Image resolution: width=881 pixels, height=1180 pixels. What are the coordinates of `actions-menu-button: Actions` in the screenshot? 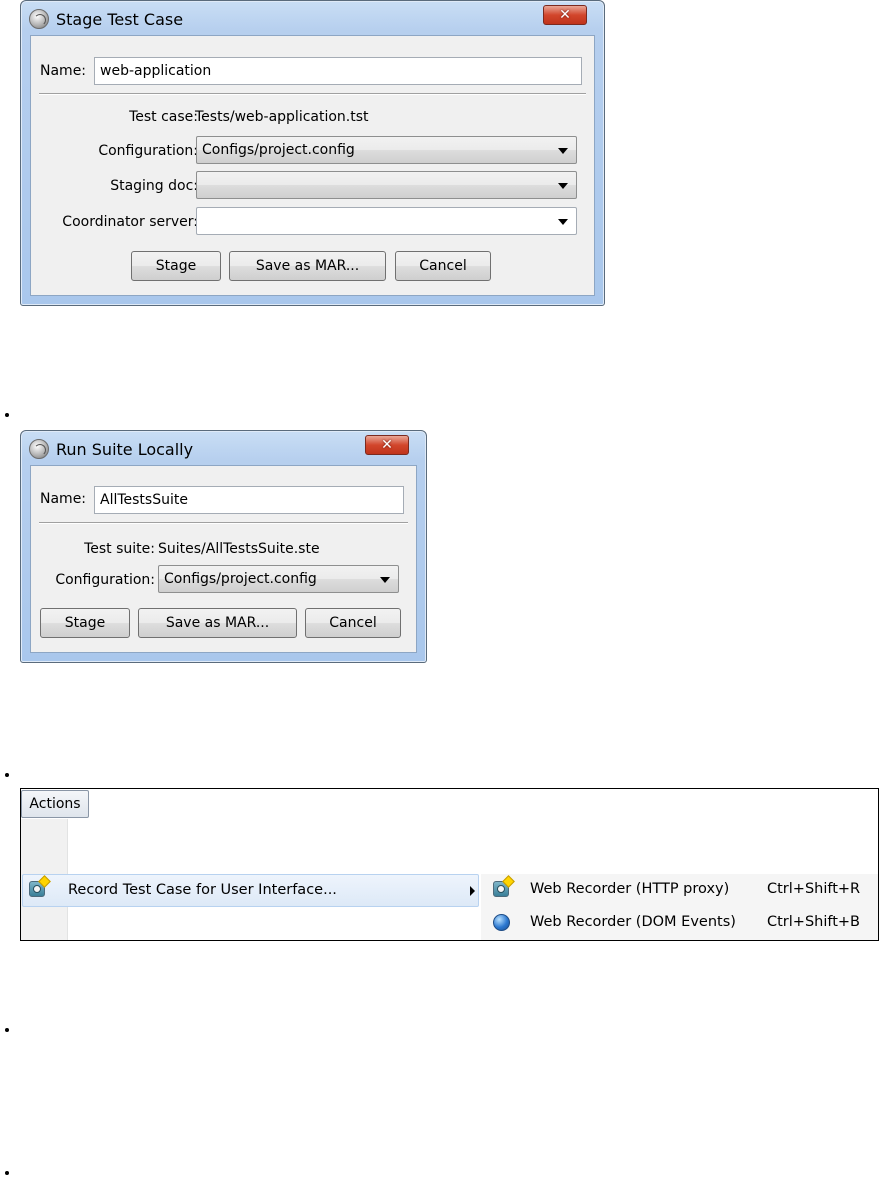 It's located at (55, 804).